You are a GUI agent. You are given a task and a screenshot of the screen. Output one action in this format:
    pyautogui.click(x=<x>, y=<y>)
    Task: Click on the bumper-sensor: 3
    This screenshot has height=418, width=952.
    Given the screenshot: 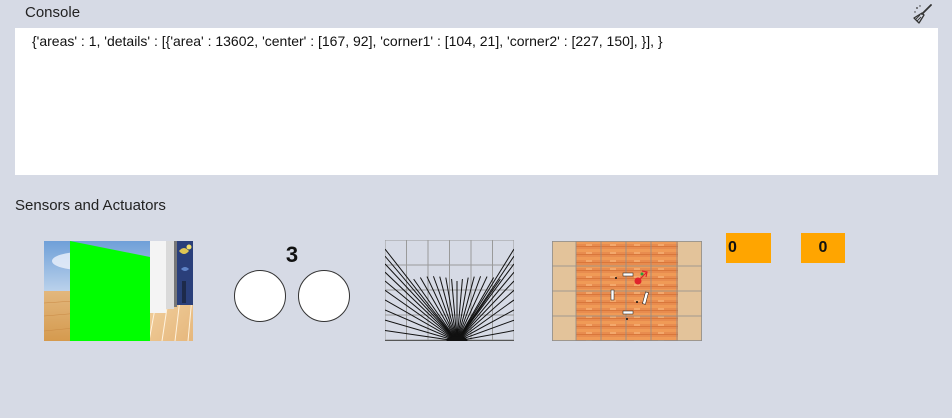 What is the action you would take?
    pyautogui.click(x=292, y=283)
    